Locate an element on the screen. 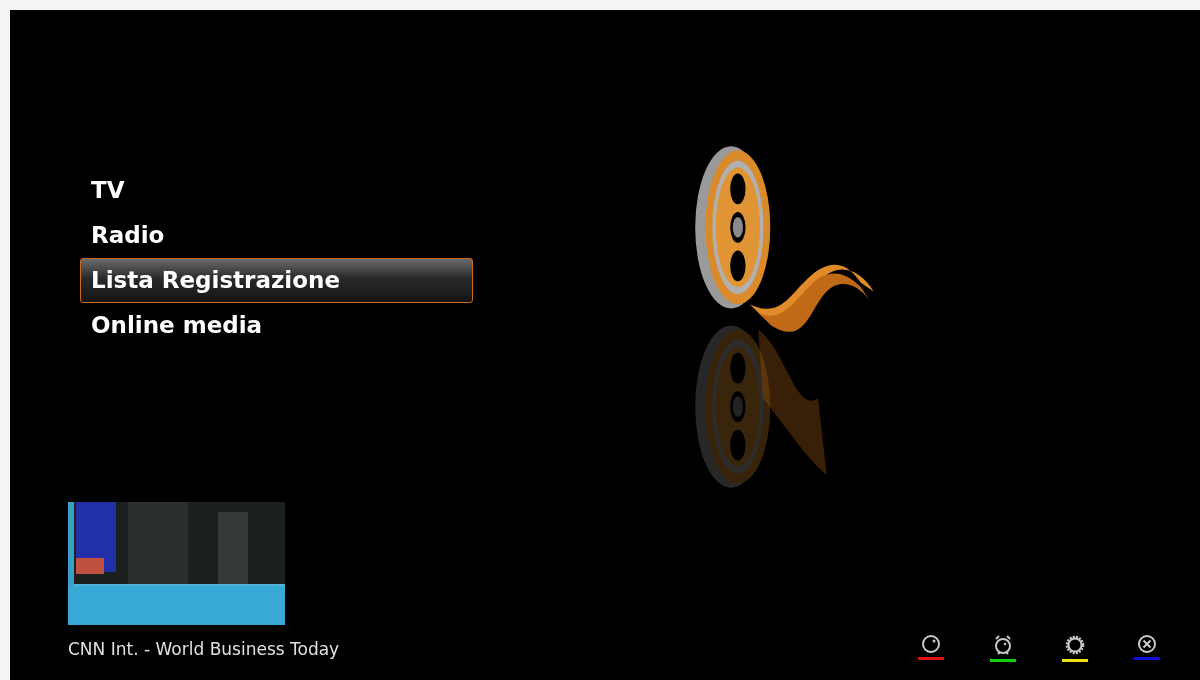  menu-item: TV is located at coordinates (276, 190).